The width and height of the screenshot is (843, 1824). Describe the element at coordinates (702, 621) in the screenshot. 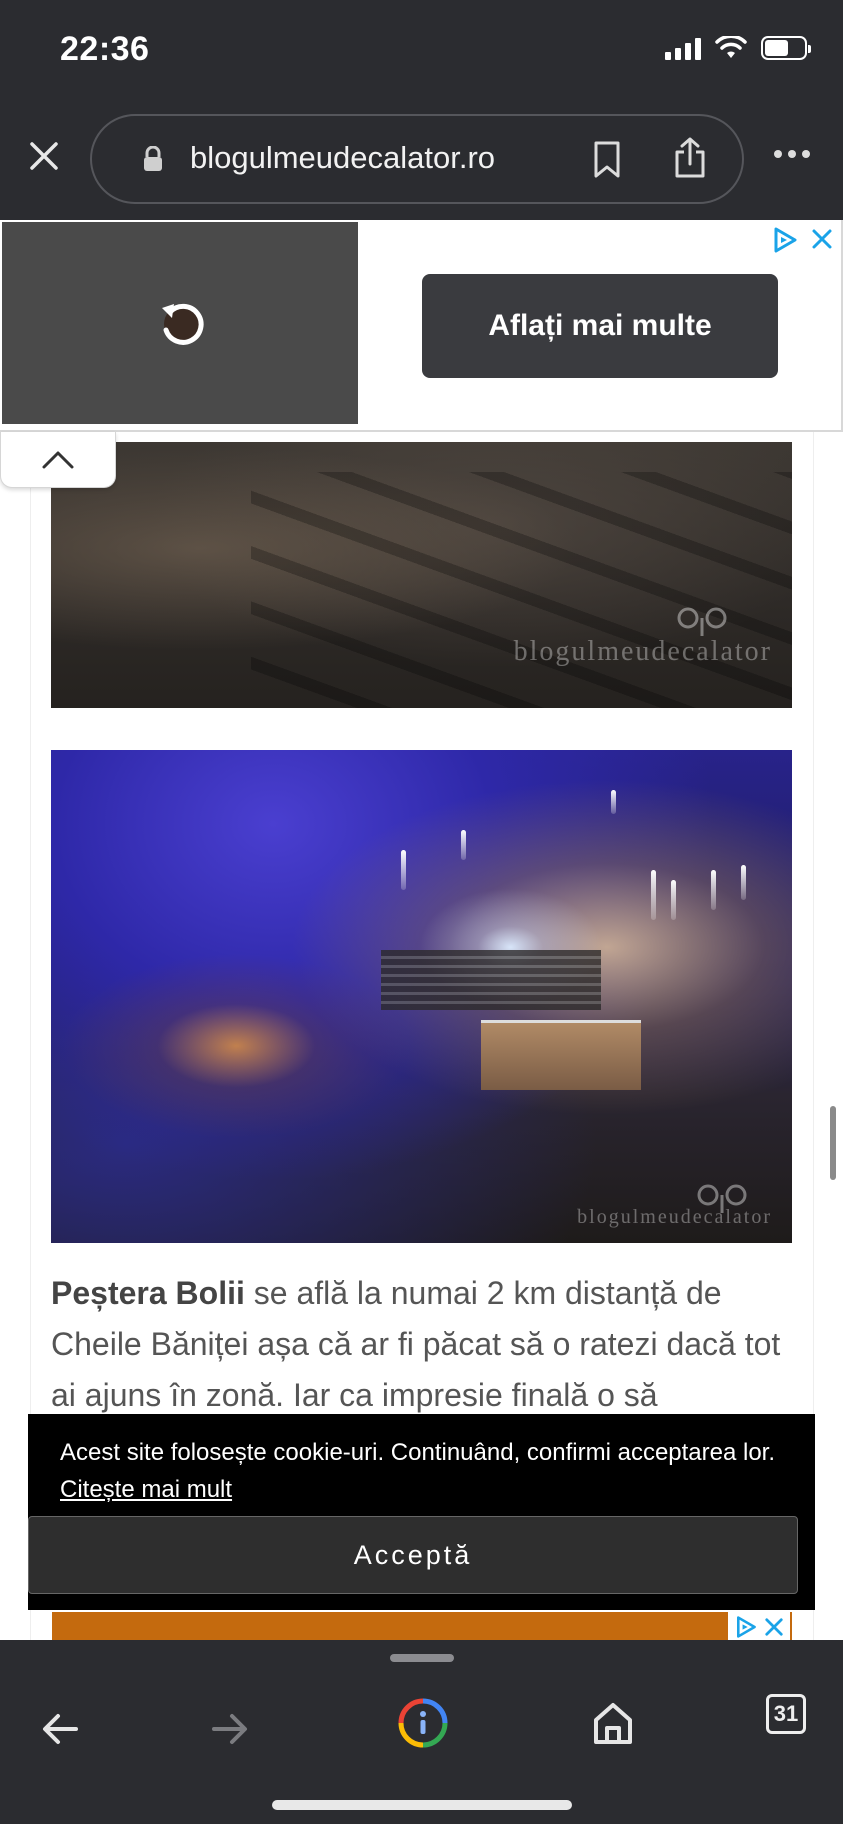

I see `watermark-logo` at that location.